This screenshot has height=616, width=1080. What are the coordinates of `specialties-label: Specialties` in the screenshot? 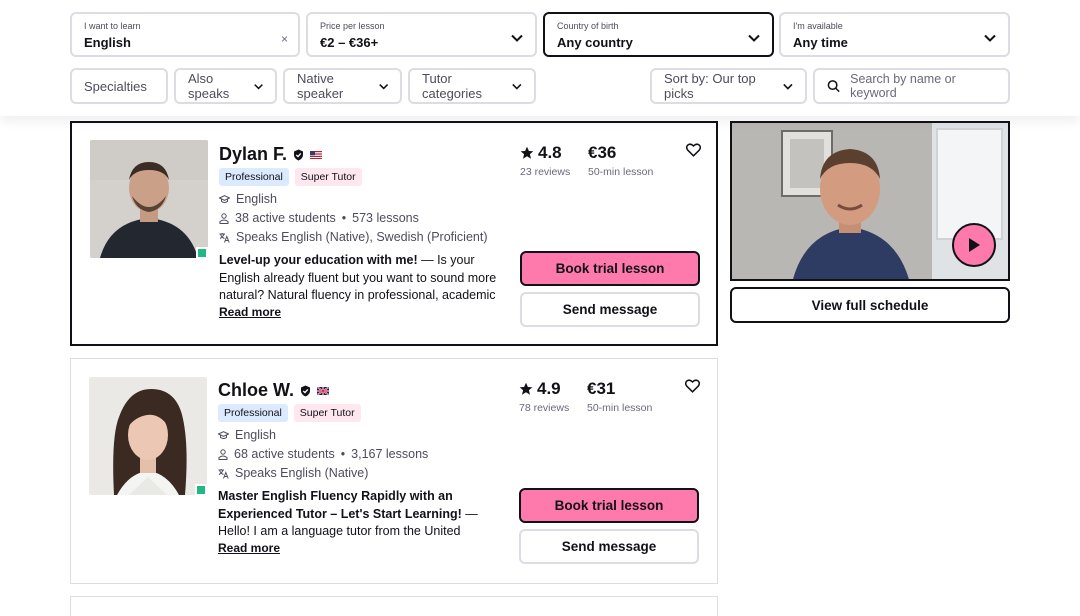 It's located at (115, 86).